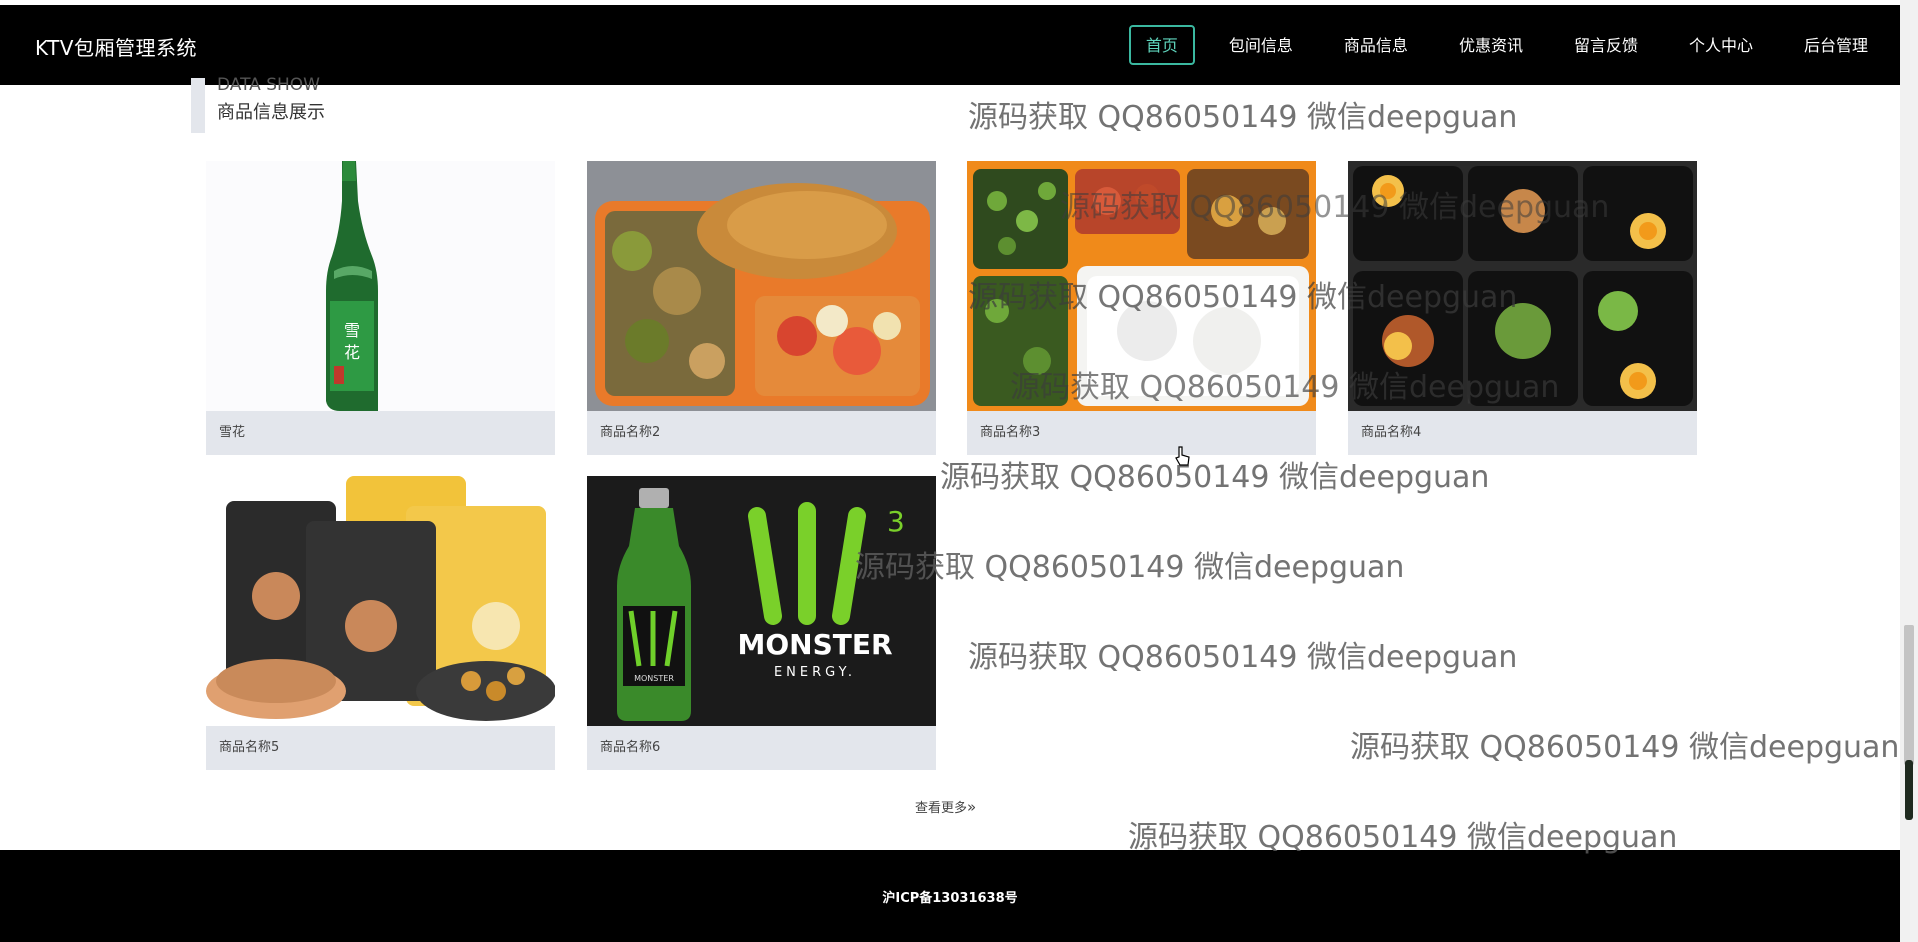  Describe the element at coordinates (1909, 695) in the screenshot. I see `scrollbar-thumb` at that location.